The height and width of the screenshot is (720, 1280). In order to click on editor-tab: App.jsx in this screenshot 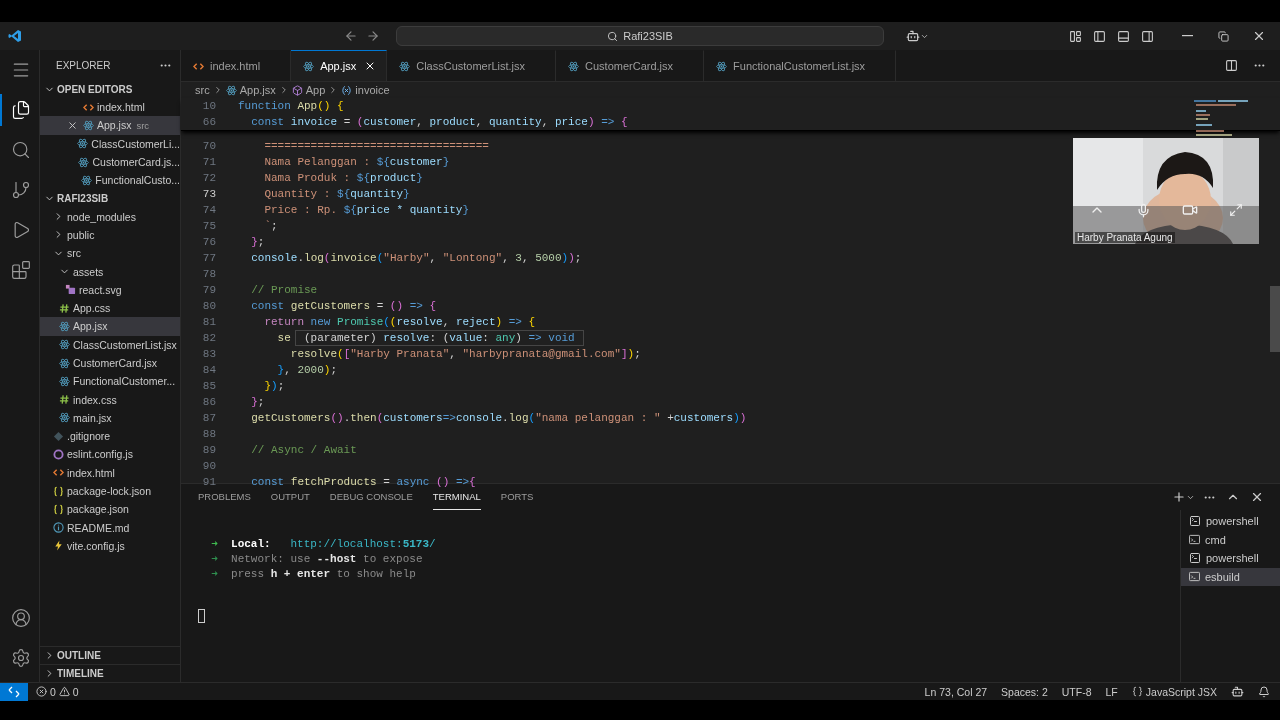, I will do `click(339, 65)`.